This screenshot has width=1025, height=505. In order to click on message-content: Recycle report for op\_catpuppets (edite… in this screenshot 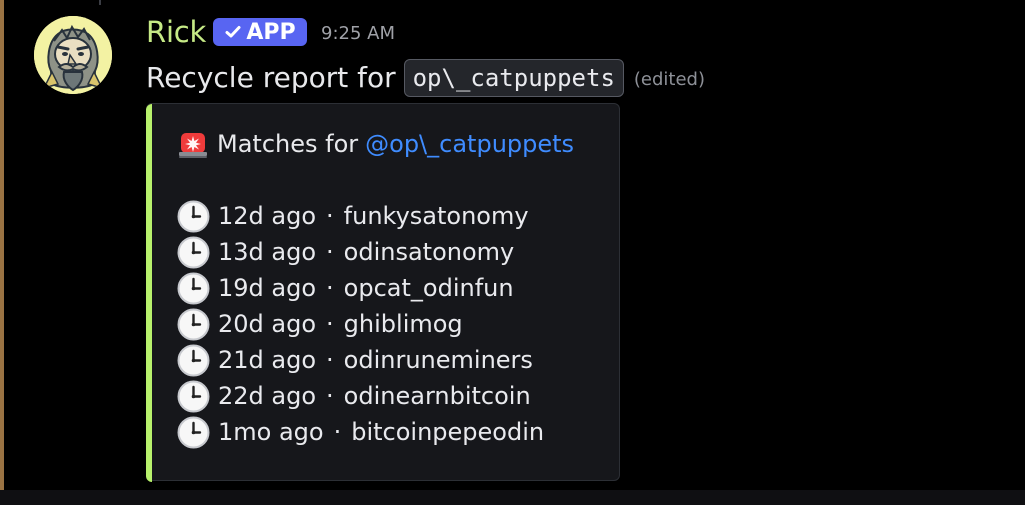, I will do `click(425, 78)`.